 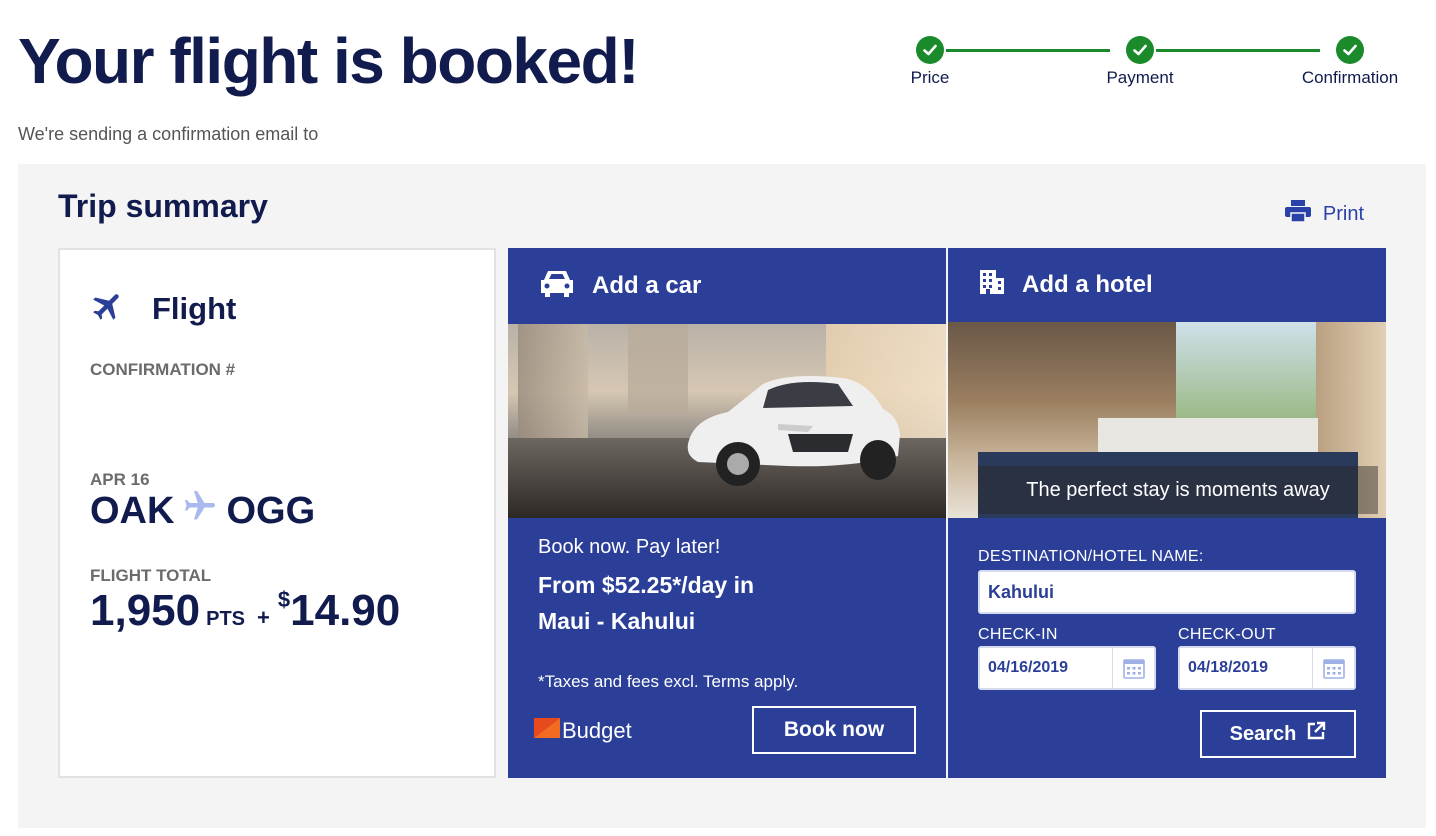 What do you see at coordinates (145, 610) in the screenshot?
I see `points-amount: 1,950` at bounding box center [145, 610].